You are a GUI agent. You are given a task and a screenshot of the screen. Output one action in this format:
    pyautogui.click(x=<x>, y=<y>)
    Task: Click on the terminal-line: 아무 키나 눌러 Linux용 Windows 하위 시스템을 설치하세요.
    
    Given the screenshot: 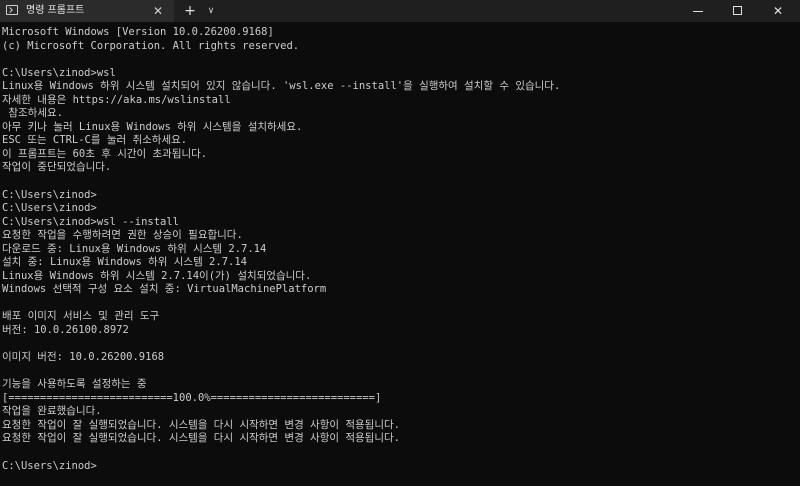 What is the action you would take?
    pyautogui.click(x=152, y=126)
    